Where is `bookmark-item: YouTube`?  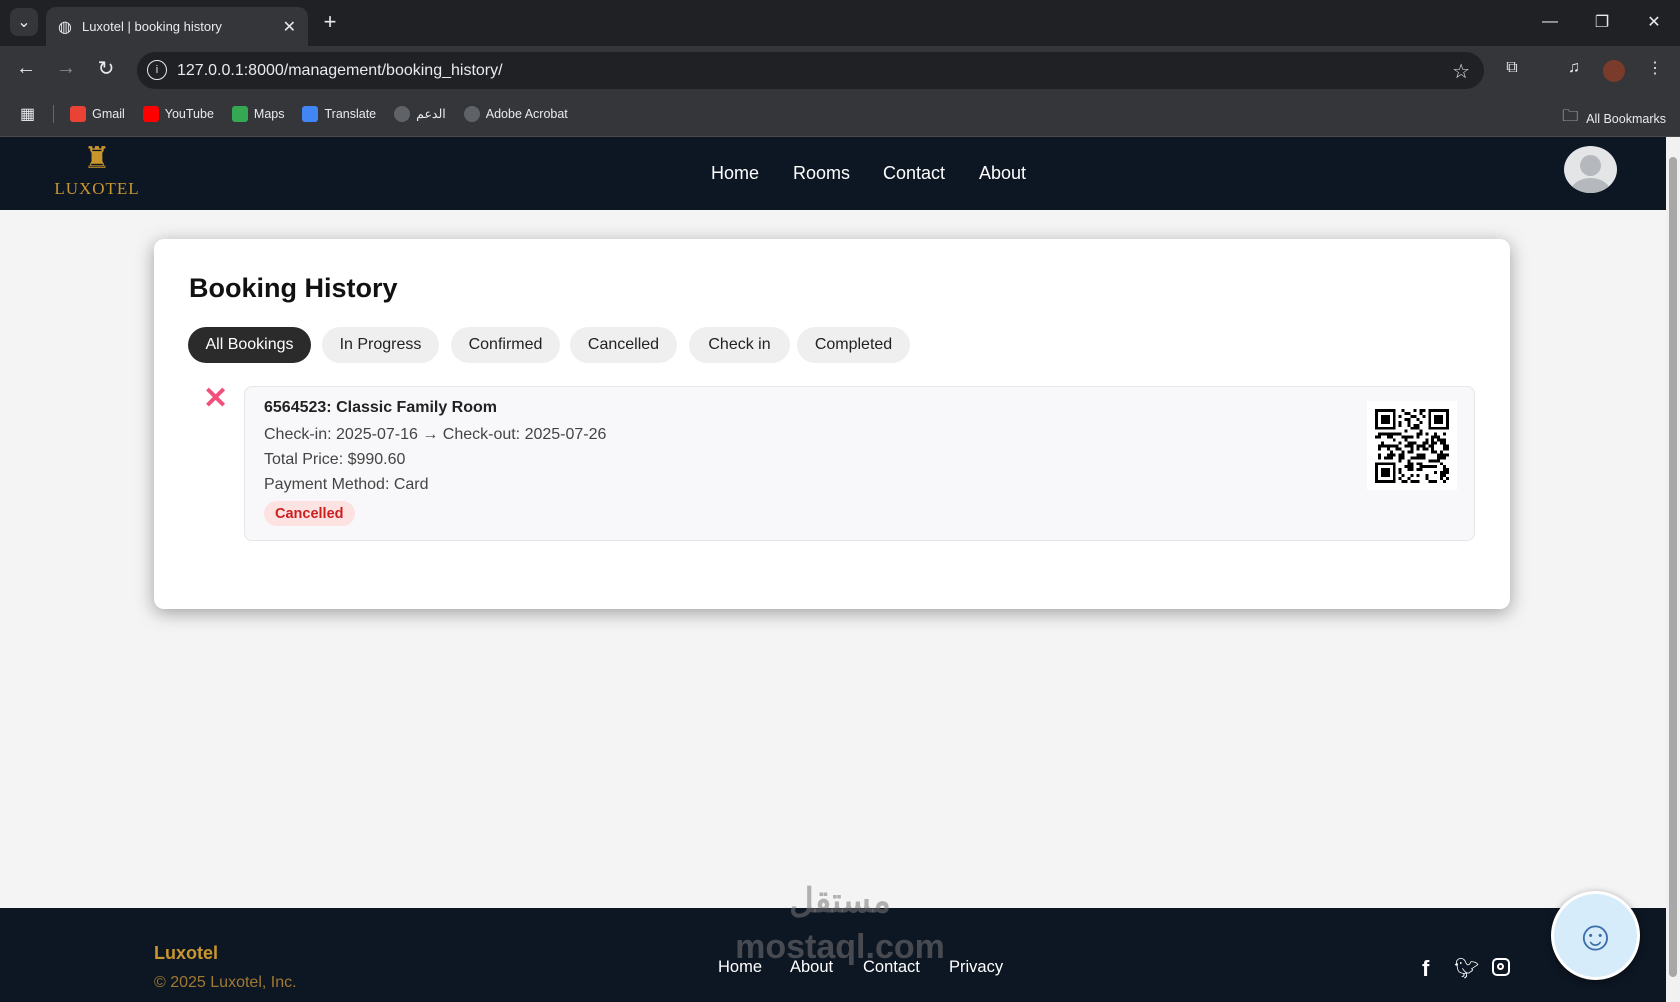 bookmark-item: YouTube is located at coordinates (178, 113).